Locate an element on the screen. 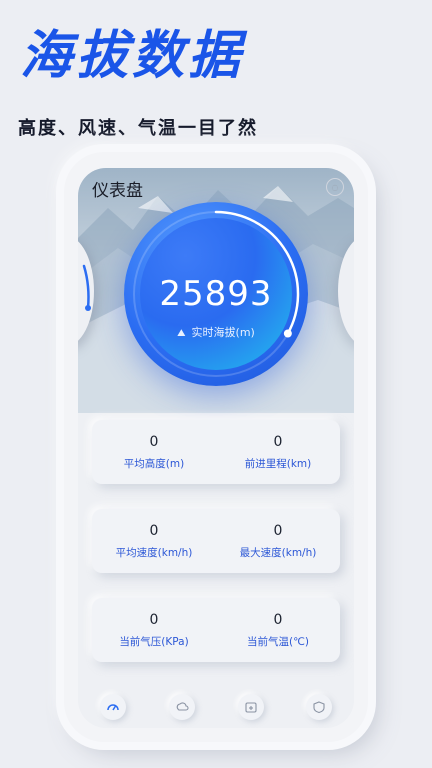 The image size is (432, 768). tab-records is located at coordinates (251, 707).